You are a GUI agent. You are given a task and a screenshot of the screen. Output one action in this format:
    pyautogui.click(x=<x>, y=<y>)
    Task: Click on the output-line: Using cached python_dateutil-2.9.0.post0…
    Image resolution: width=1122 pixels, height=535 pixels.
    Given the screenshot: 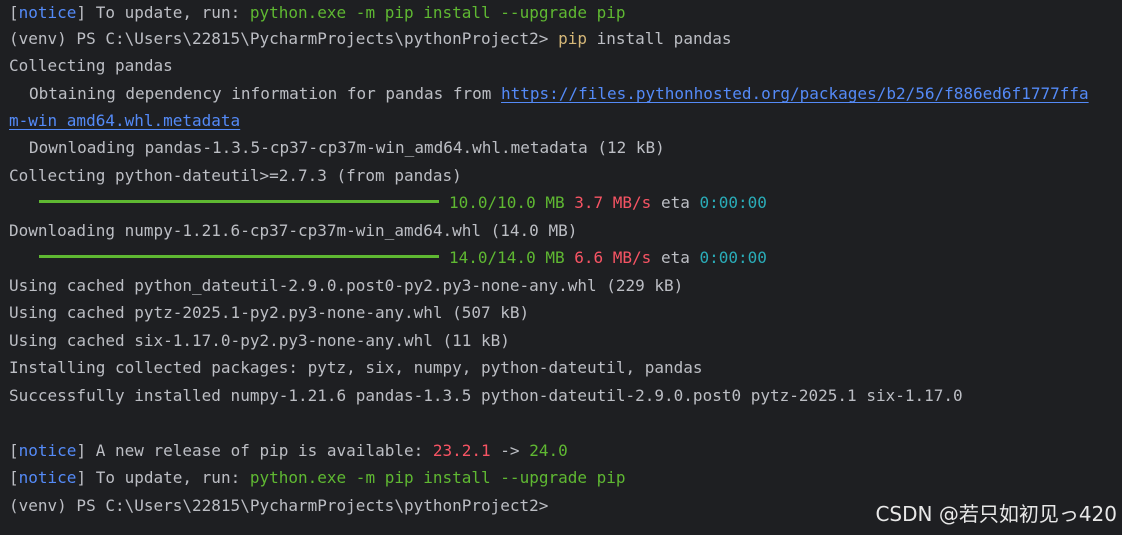 What is the action you would take?
    pyautogui.click(x=346, y=285)
    